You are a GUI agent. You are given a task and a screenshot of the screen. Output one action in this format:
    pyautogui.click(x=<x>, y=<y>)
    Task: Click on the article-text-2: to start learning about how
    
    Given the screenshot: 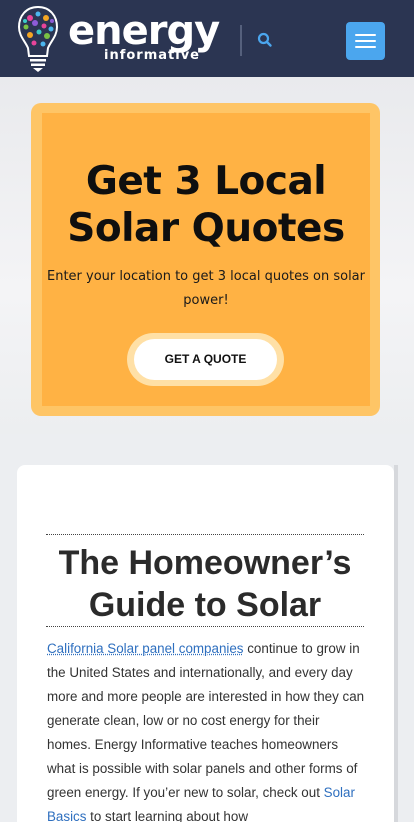 What is the action you would take?
    pyautogui.click(x=167, y=815)
    